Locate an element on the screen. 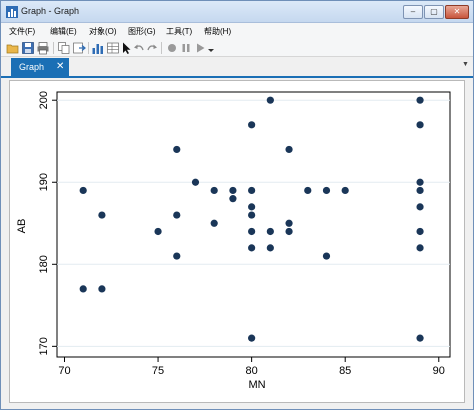 The height and width of the screenshot is (410, 474). menu-edit: 编辑(E) is located at coordinates (63, 31).